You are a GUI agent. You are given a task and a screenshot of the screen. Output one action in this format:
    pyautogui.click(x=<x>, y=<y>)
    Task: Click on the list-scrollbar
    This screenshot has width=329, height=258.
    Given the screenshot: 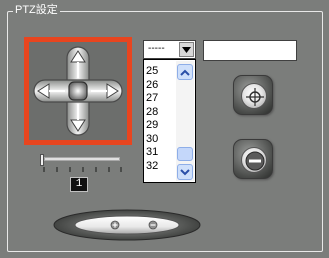 What is the action you would take?
    pyautogui.click(x=185, y=121)
    